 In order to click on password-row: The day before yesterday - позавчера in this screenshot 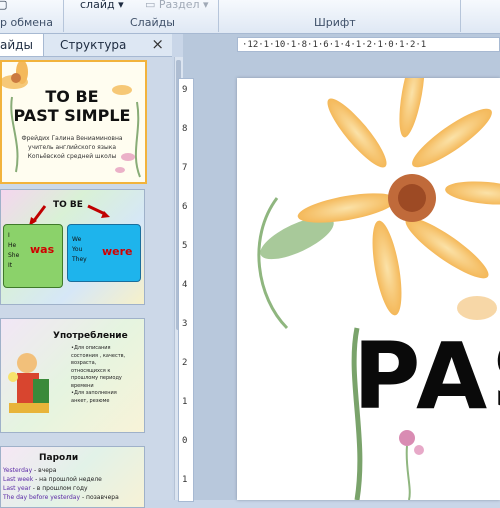, I will do `click(61, 497)`.